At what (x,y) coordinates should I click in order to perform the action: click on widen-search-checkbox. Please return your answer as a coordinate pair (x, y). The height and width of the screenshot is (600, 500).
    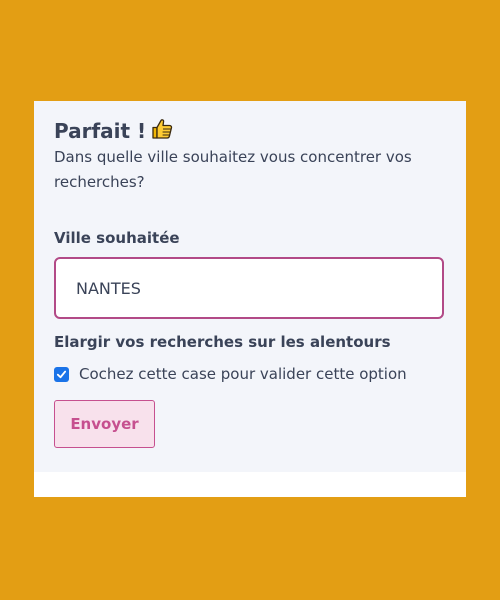
    Looking at the image, I should click on (61, 374).